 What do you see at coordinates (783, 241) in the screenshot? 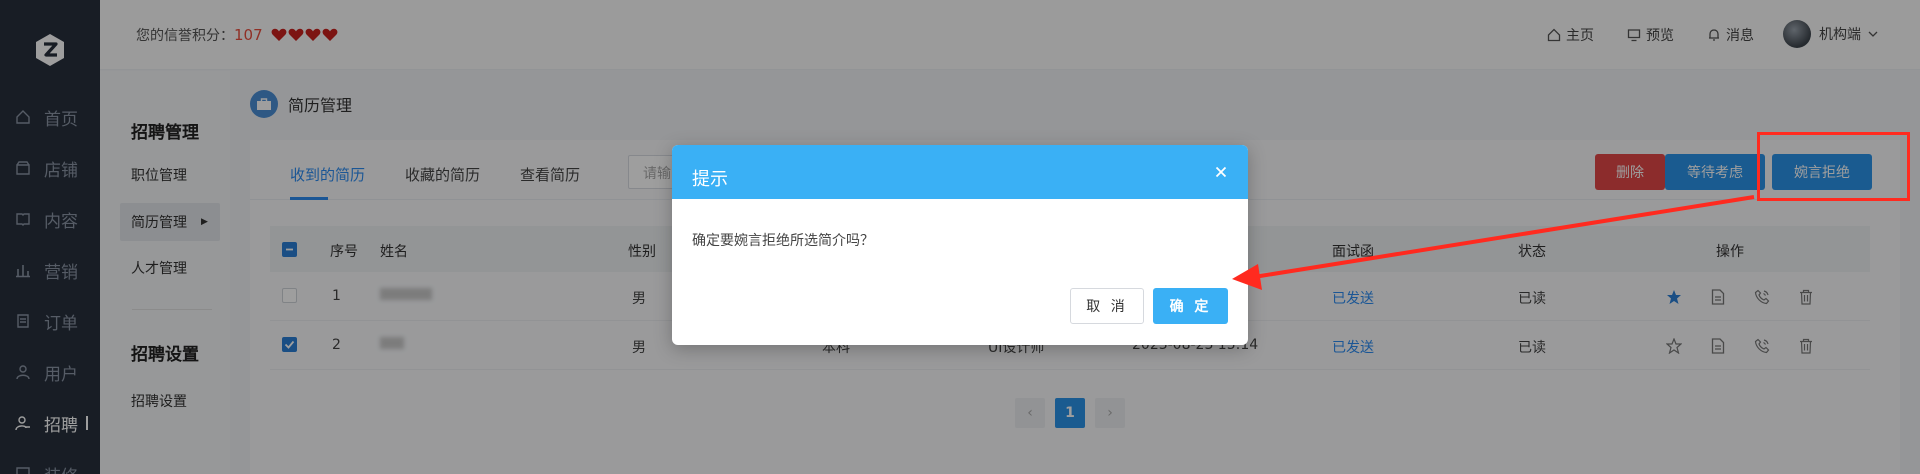
I see `dialog-message: 确定要婉言拒绝所选简介吗？` at bounding box center [783, 241].